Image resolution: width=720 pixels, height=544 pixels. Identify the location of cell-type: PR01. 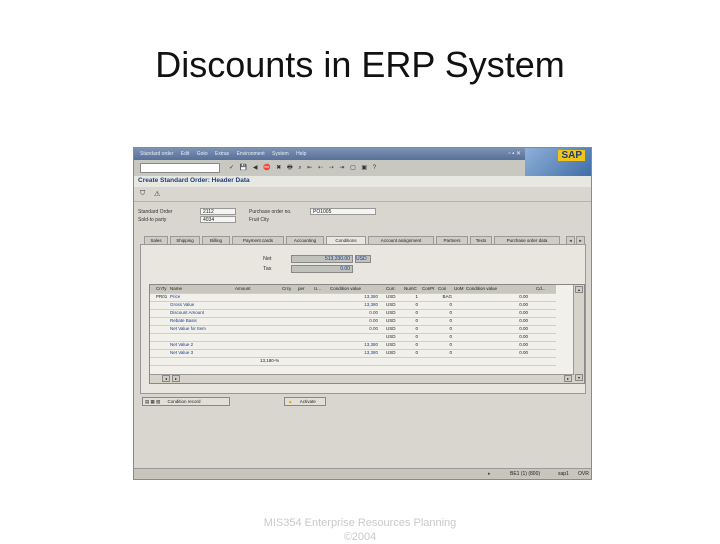
(161, 297).